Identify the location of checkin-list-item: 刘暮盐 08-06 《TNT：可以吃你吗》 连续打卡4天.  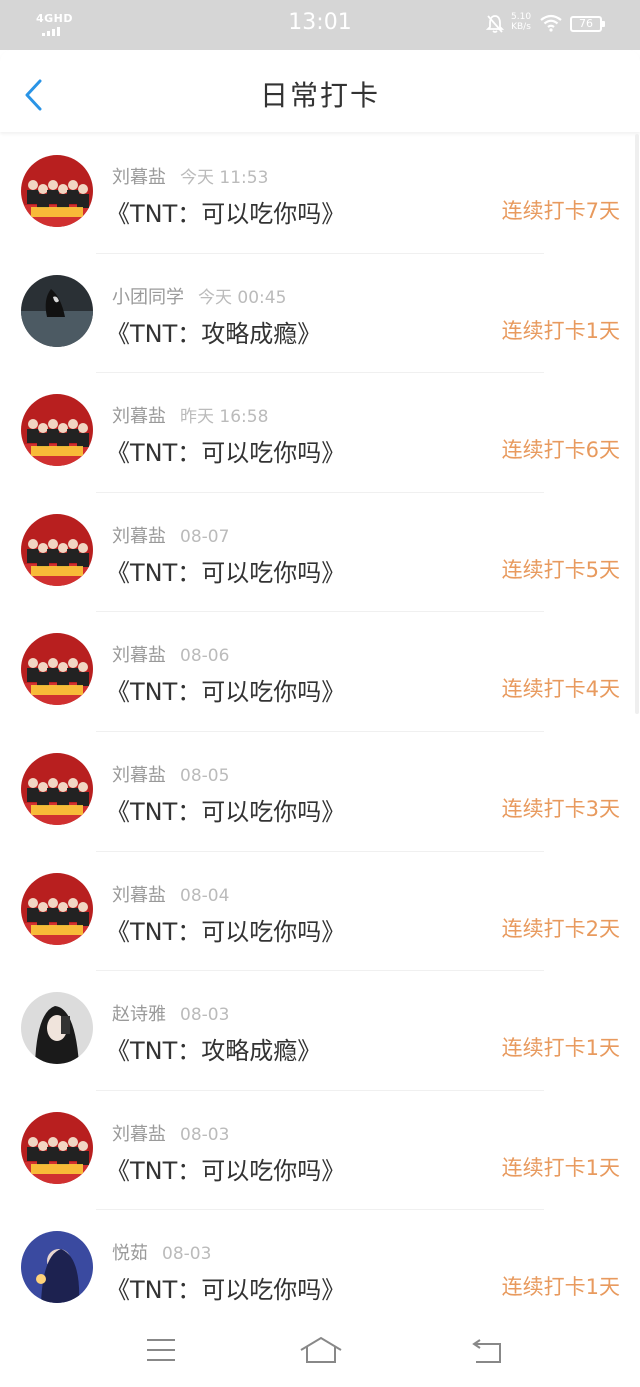
(320, 672).